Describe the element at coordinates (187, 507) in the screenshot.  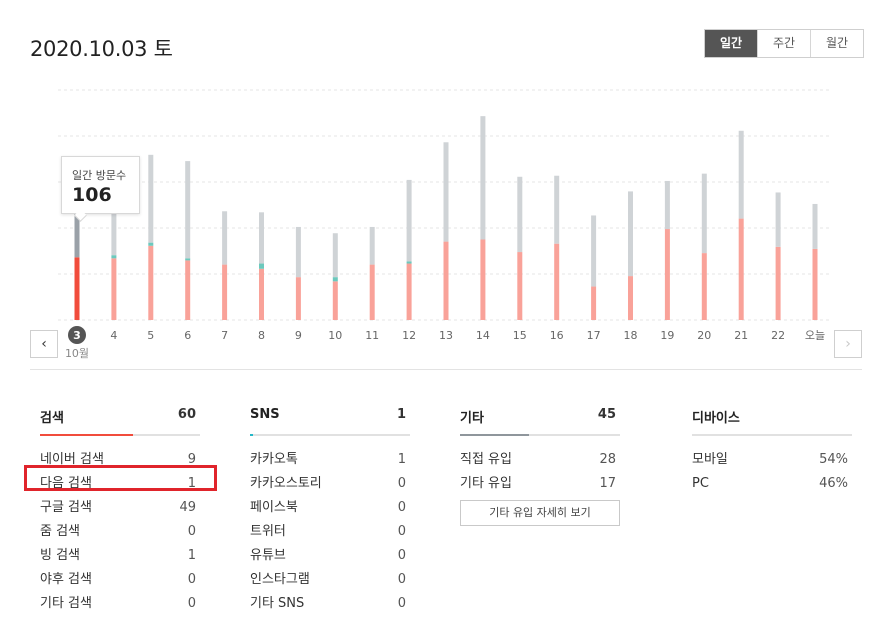
I see `row-value: 49` at that location.